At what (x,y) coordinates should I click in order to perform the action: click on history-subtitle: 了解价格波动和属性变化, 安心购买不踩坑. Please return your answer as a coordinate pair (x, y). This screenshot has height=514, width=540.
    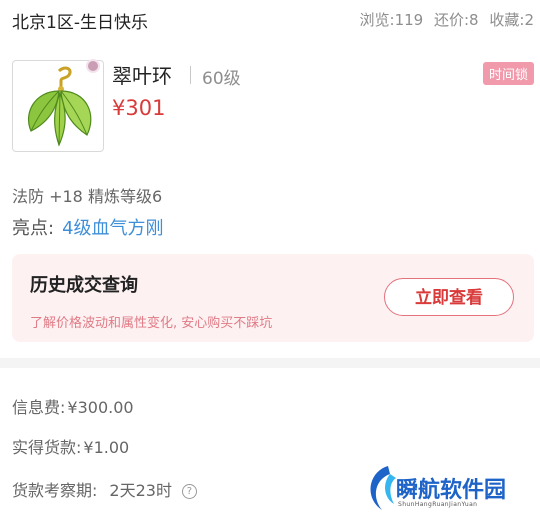
    Looking at the image, I should click on (151, 323).